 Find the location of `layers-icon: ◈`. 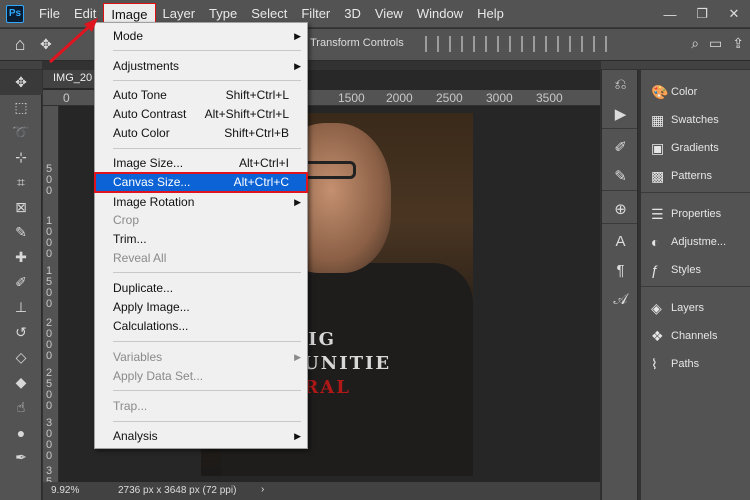

layers-icon: ◈ is located at coordinates (656, 307).